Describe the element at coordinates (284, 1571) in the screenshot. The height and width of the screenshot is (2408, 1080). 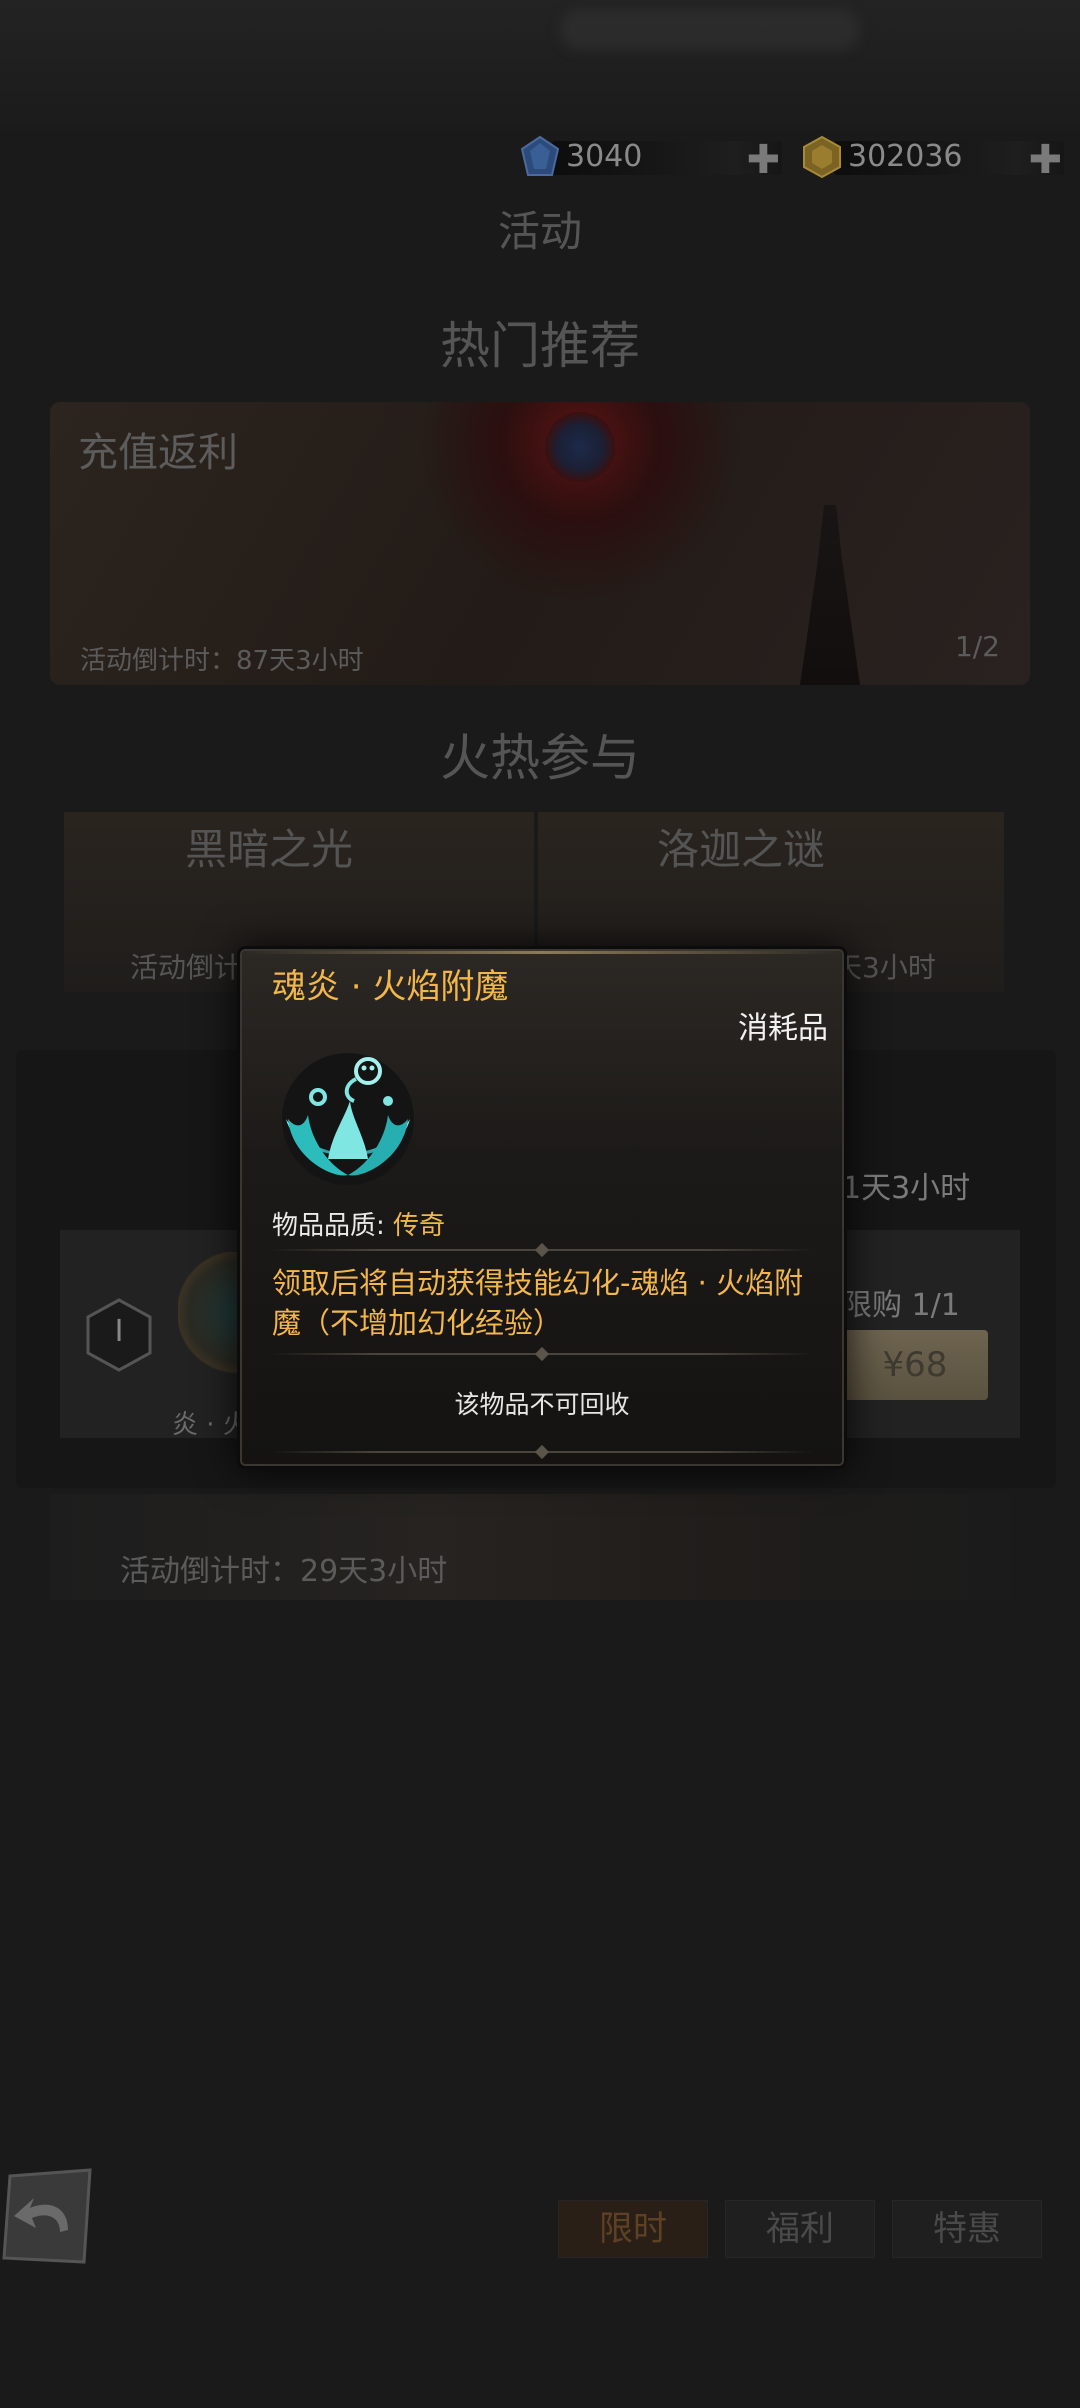
I see `event-countdown: 活动倒计时：29天3小时` at that location.